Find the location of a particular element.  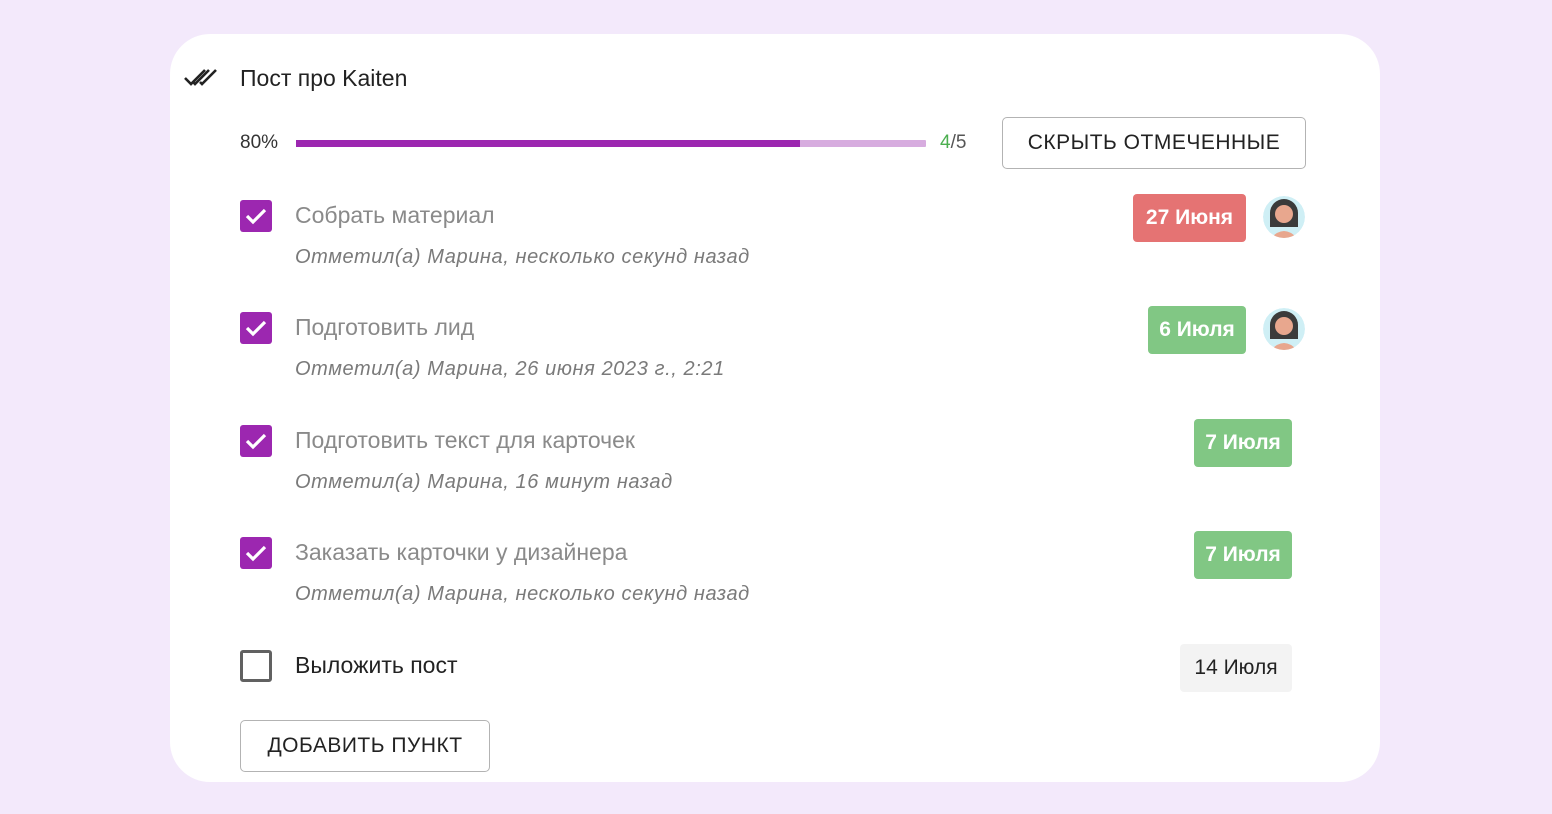

item-text: Подготовить текст для карточек is located at coordinates (465, 440).